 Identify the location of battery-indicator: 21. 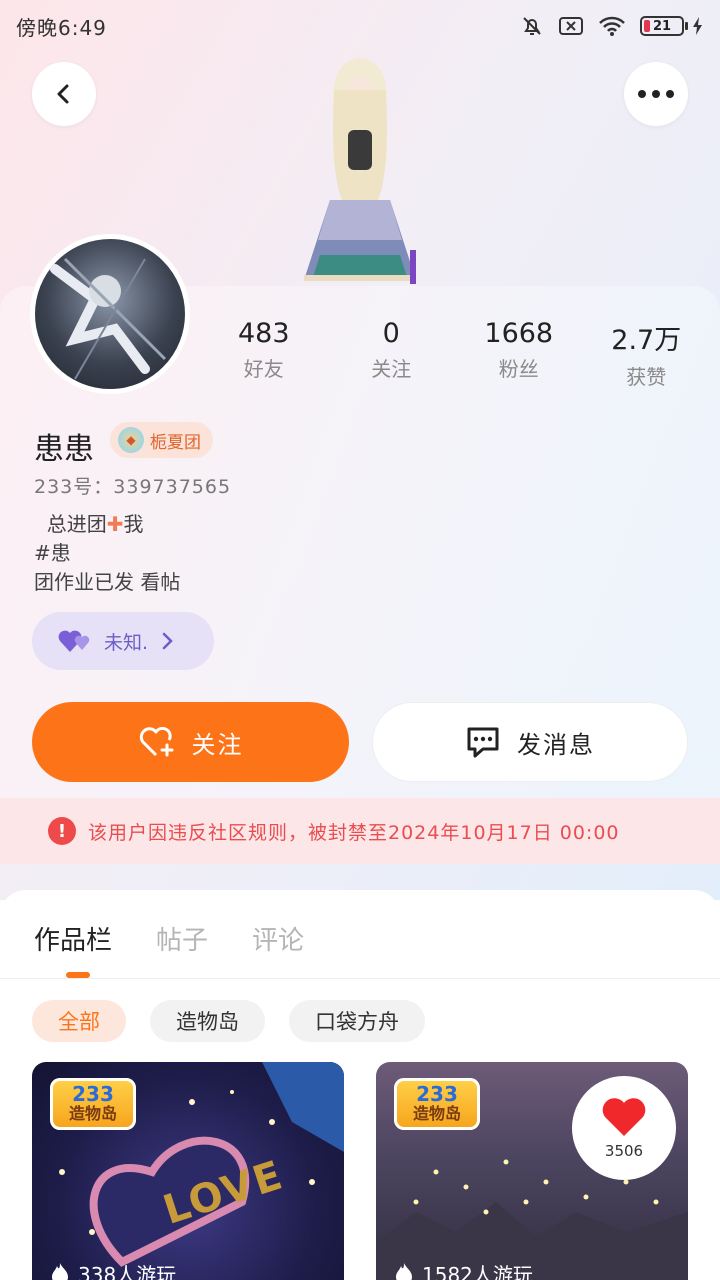
(672, 26).